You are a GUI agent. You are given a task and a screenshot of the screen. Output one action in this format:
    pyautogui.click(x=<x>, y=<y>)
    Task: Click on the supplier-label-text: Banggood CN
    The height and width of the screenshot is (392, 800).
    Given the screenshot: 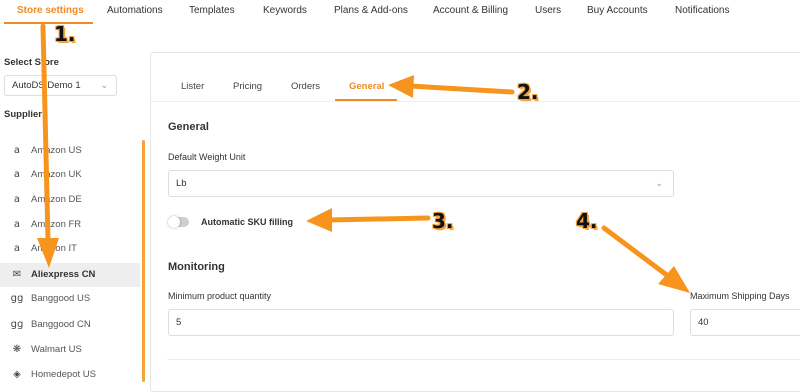 What is the action you would take?
    pyautogui.click(x=61, y=324)
    